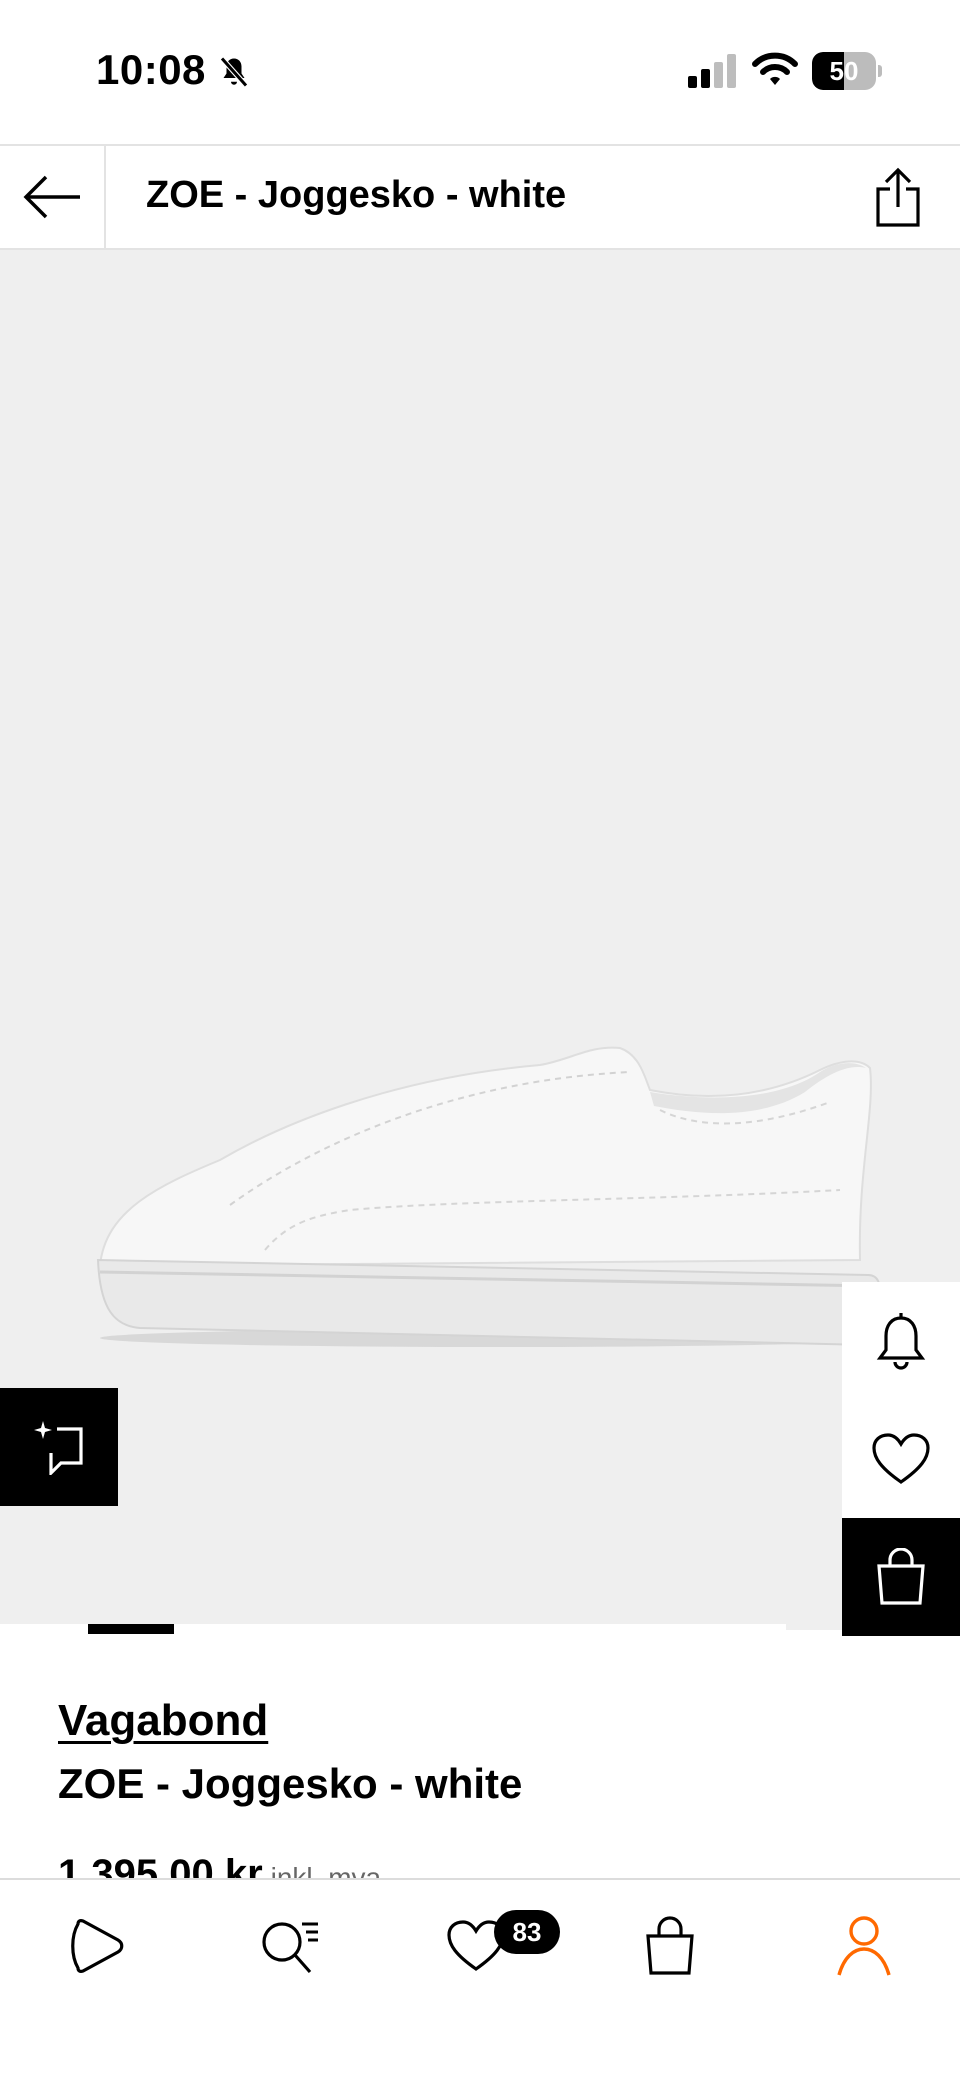 The image size is (960, 2081). I want to click on battery-icon: 50, so click(847, 71).